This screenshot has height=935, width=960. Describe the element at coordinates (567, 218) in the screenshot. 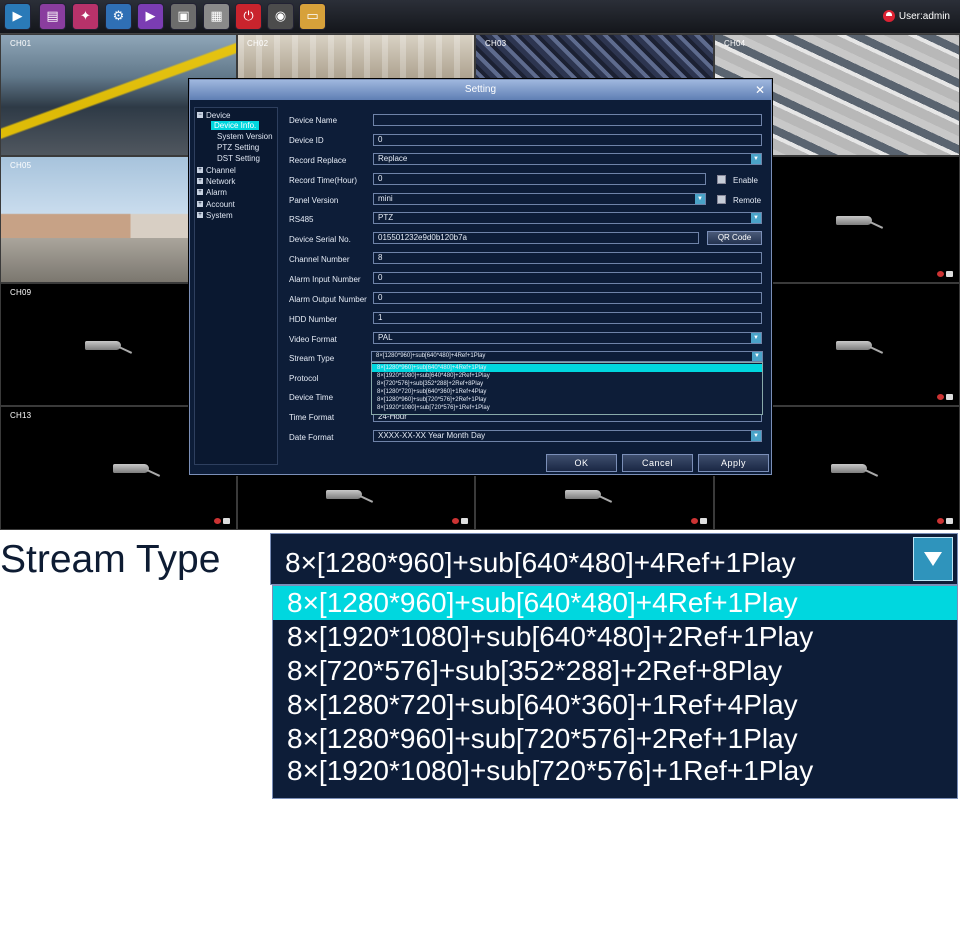

I see `rs485-select: PTZ ▼` at that location.